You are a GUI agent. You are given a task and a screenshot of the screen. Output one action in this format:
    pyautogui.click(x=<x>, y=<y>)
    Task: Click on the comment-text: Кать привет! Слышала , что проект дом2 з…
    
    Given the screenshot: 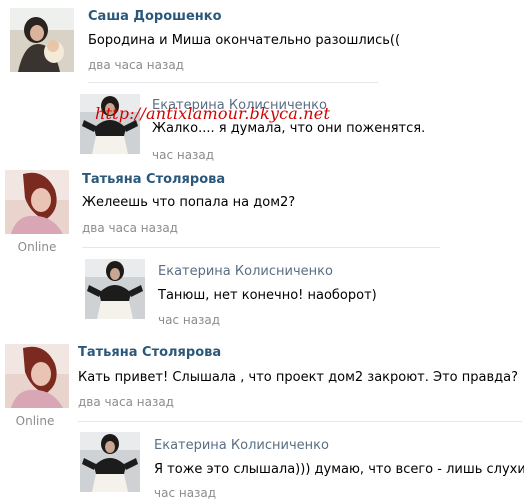 What is the action you would take?
    pyautogui.click(x=298, y=377)
    